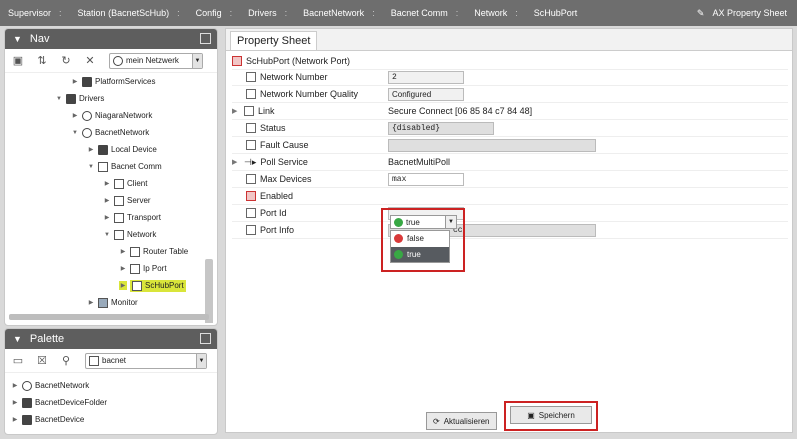  What do you see at coordinates (492, 145) in the screenshot?
I see `prop-value` at bounding box center [492, 145].